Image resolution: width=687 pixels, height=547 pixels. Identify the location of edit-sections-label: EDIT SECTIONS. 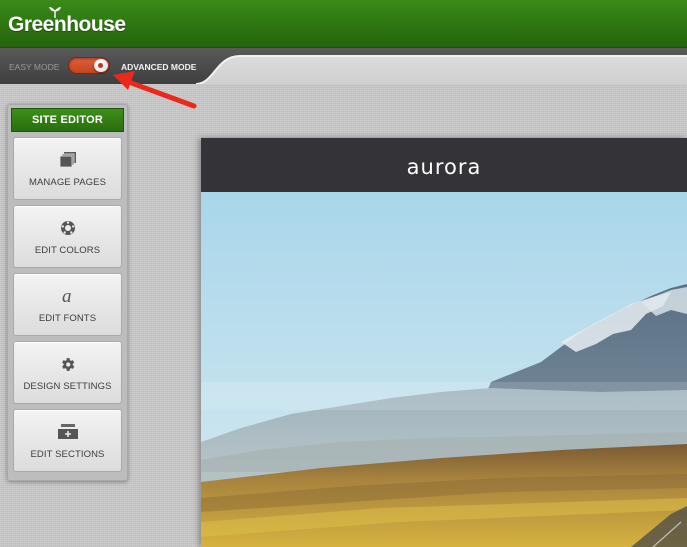
(67, 454).